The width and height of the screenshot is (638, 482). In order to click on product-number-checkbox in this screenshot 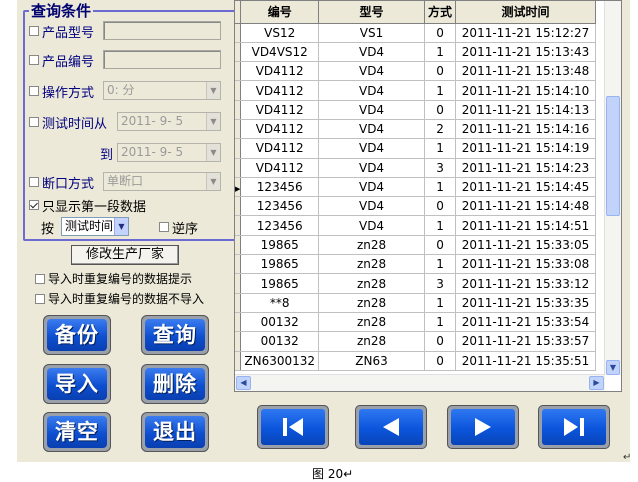, I will do `click(34, 60)`.